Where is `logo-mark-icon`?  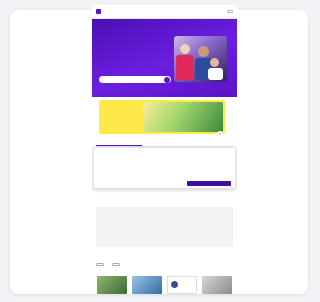 logo-mark-icon is located at coordinates (98, 11).